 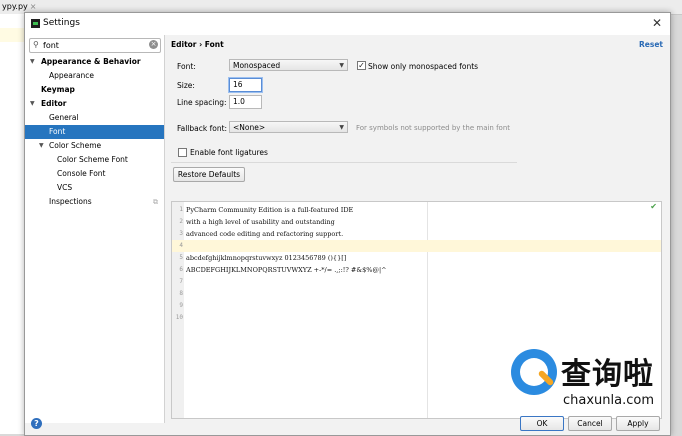 I want to click on font-ligatures-label: Enable font ligatures, so click(x=229, y=152).